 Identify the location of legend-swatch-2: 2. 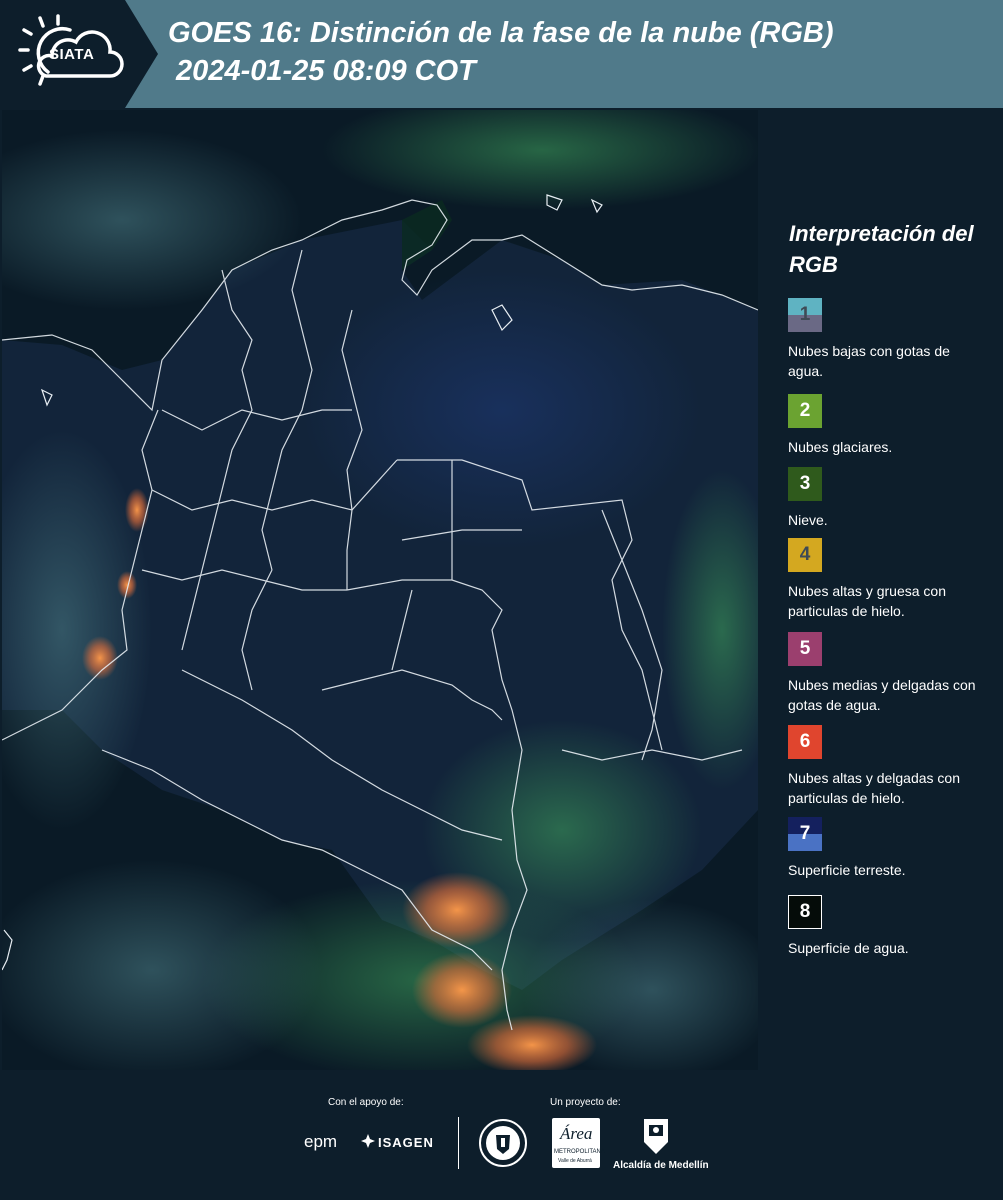
(805, 411).